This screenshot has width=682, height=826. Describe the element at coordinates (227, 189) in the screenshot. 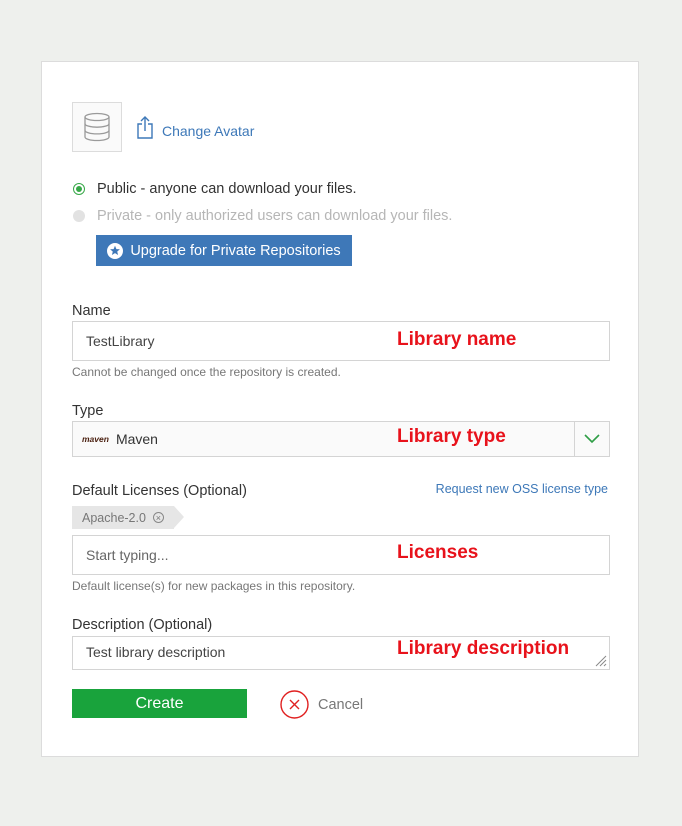

I see `public-radio-label: Public - anyone can download your files.` at that location.